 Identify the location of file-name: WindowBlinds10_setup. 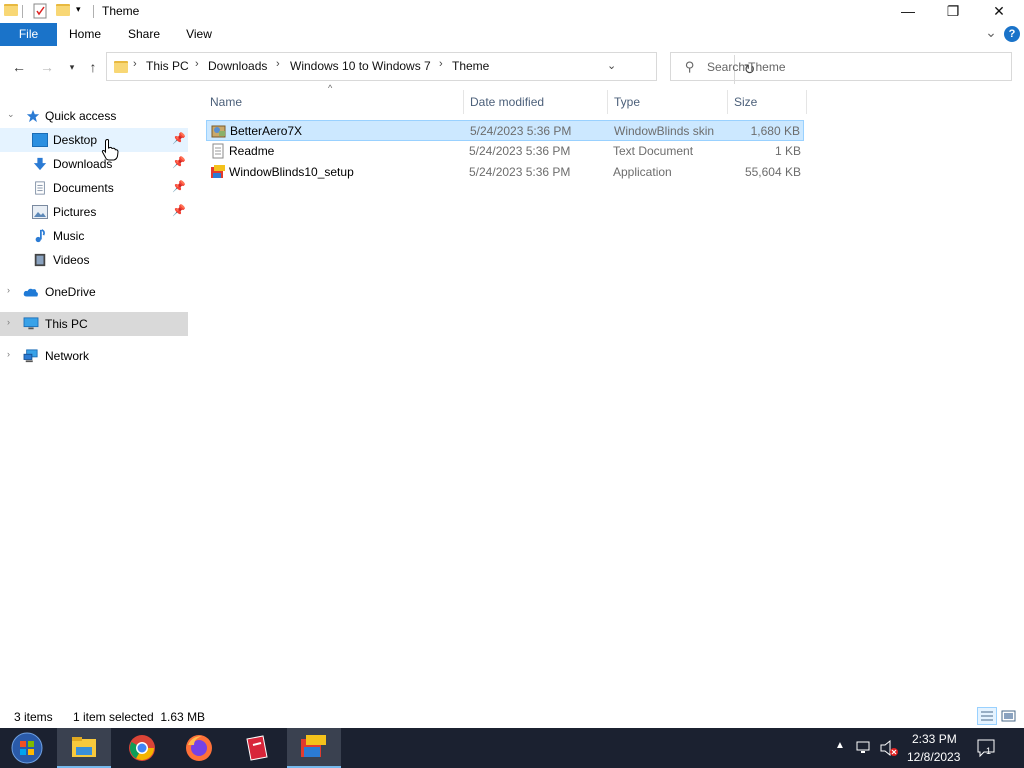
(291, 172).